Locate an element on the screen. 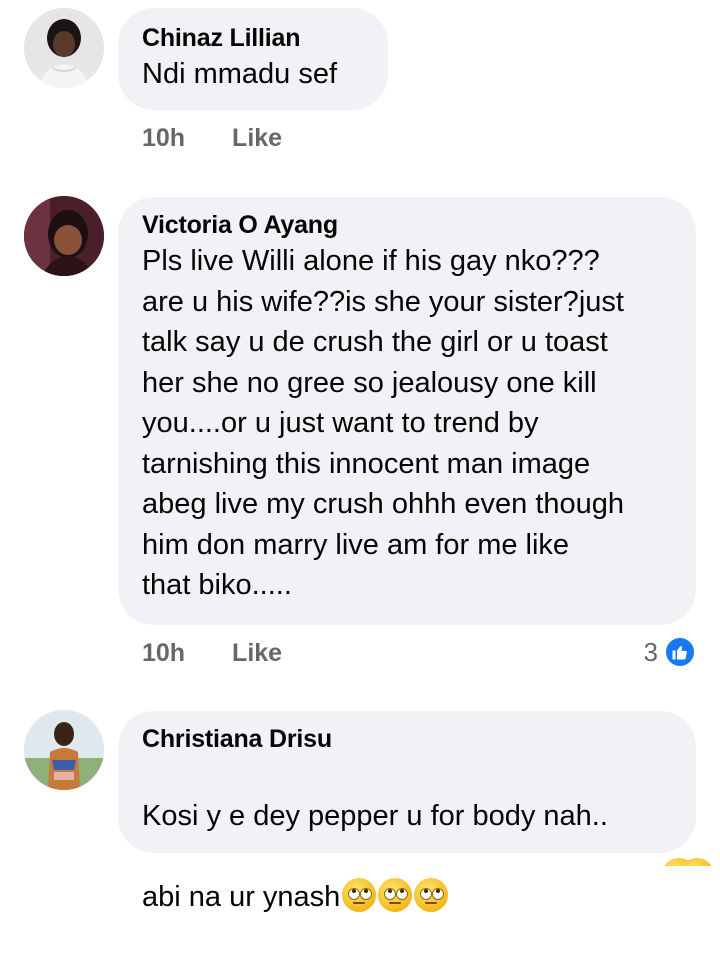  comment-text-segment: abi na ur ynash is located at coordinates (241, 896).